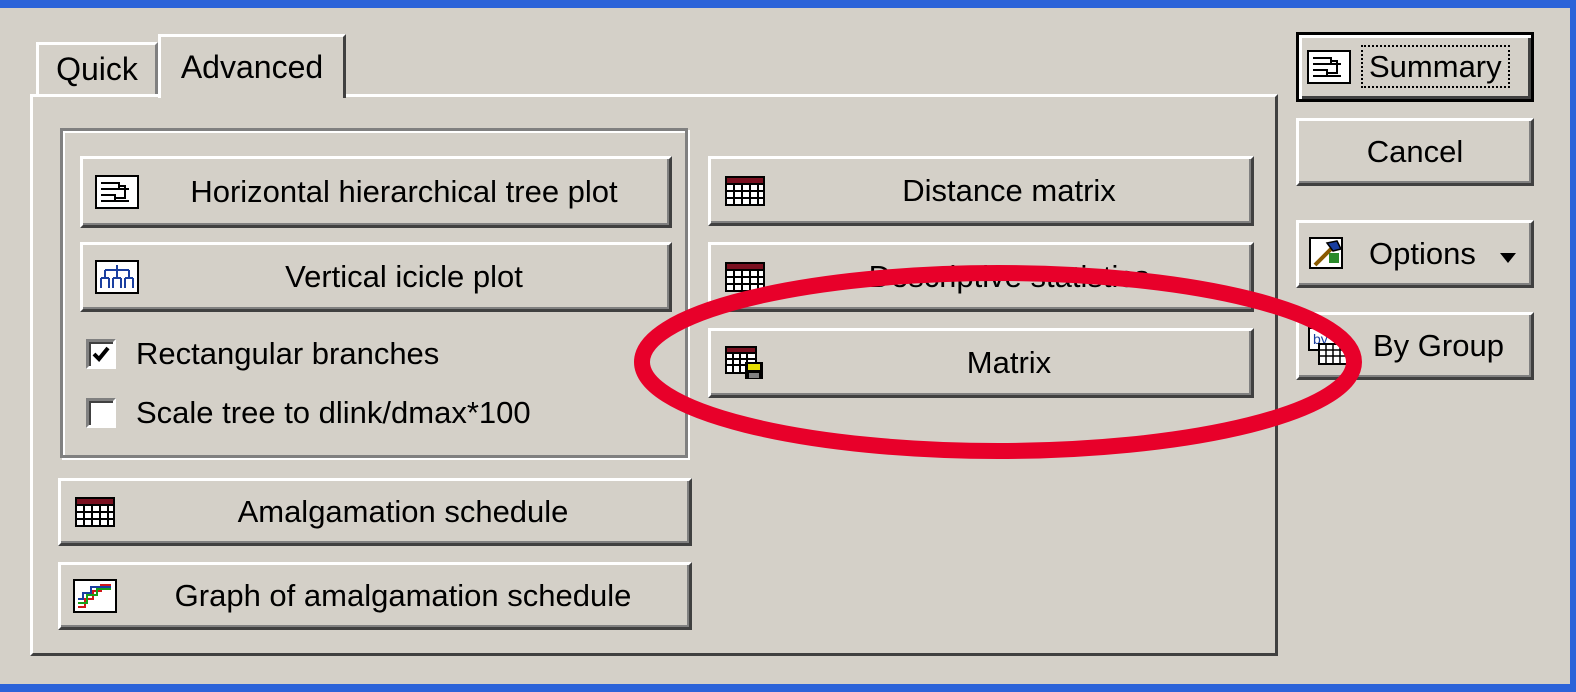  I want to click on tab-advanced: Advanced, so click(252, 66).